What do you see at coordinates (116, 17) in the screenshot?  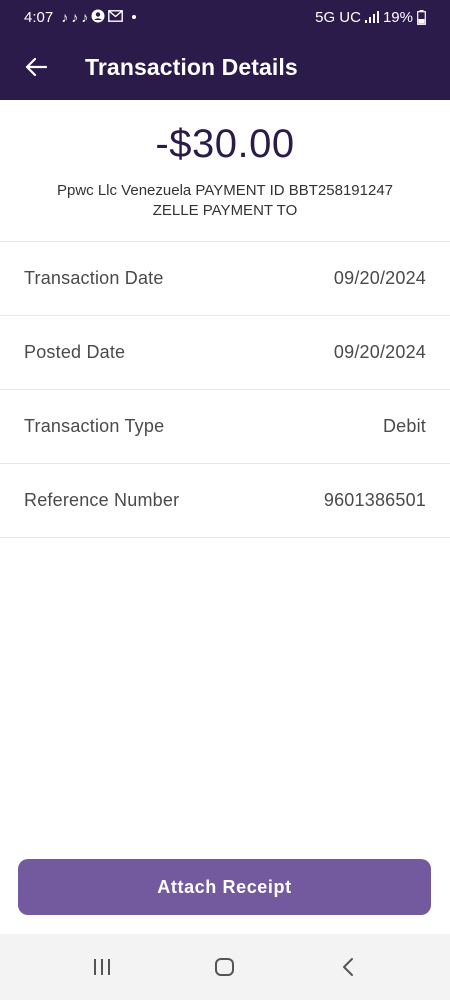 I see `gmail-icon` at bounding box center [116, 17].